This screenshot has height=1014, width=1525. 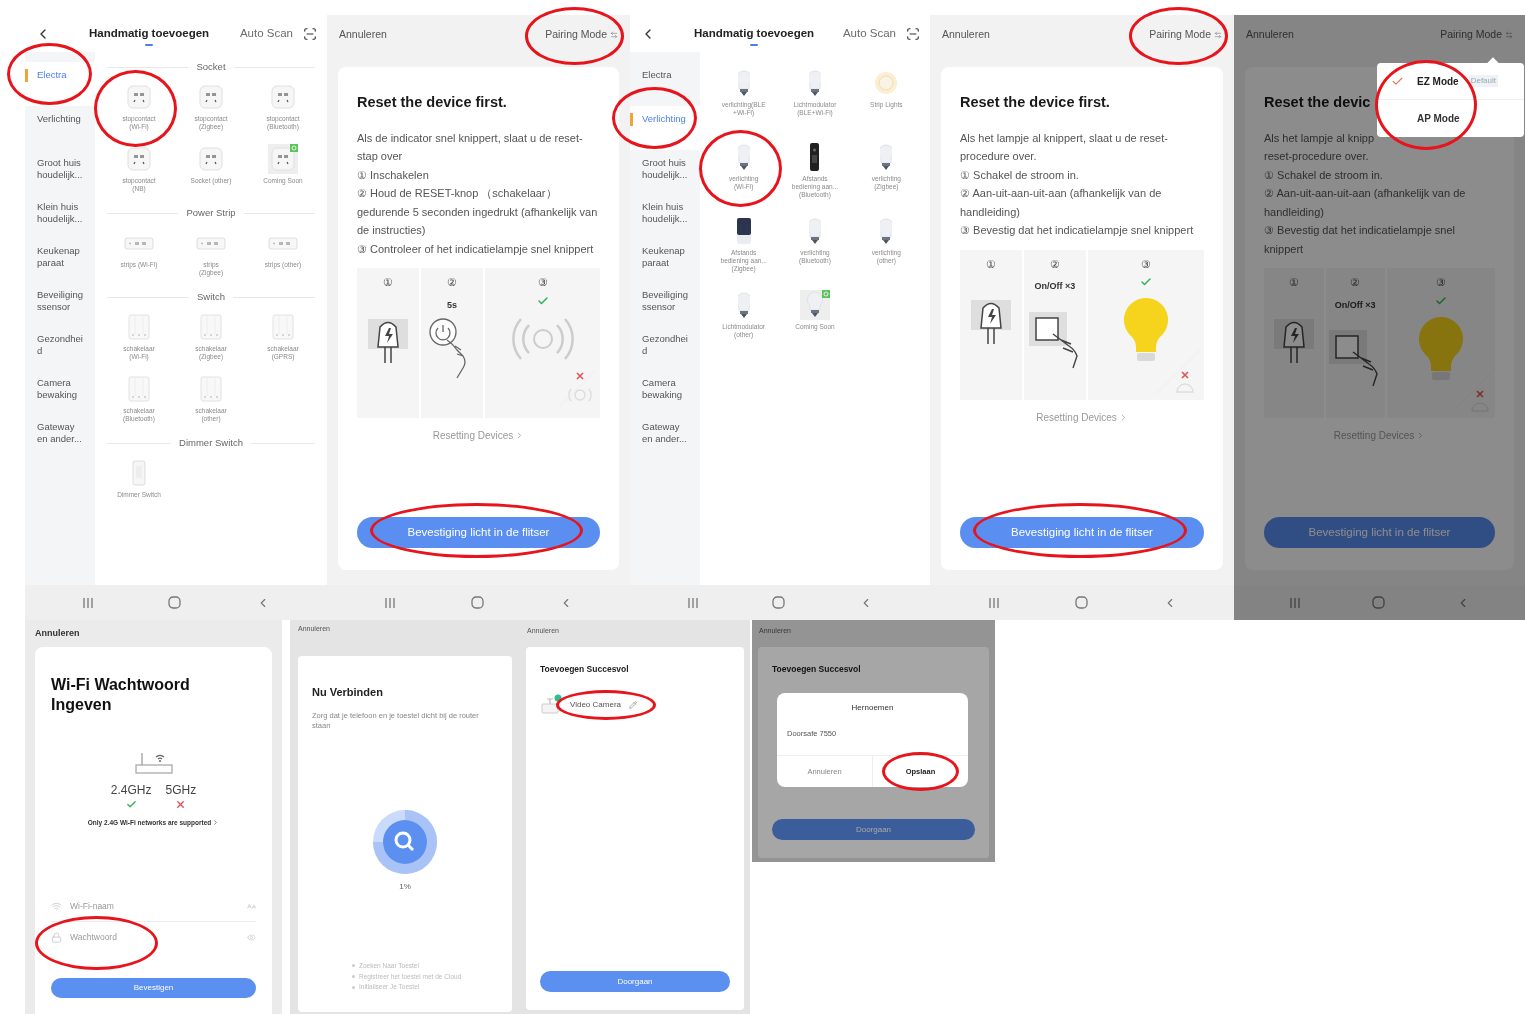 I want to click on instruction-text: Als de indicator snel knippert, slaat u de reset-stap over, so click(x=470, y=147).